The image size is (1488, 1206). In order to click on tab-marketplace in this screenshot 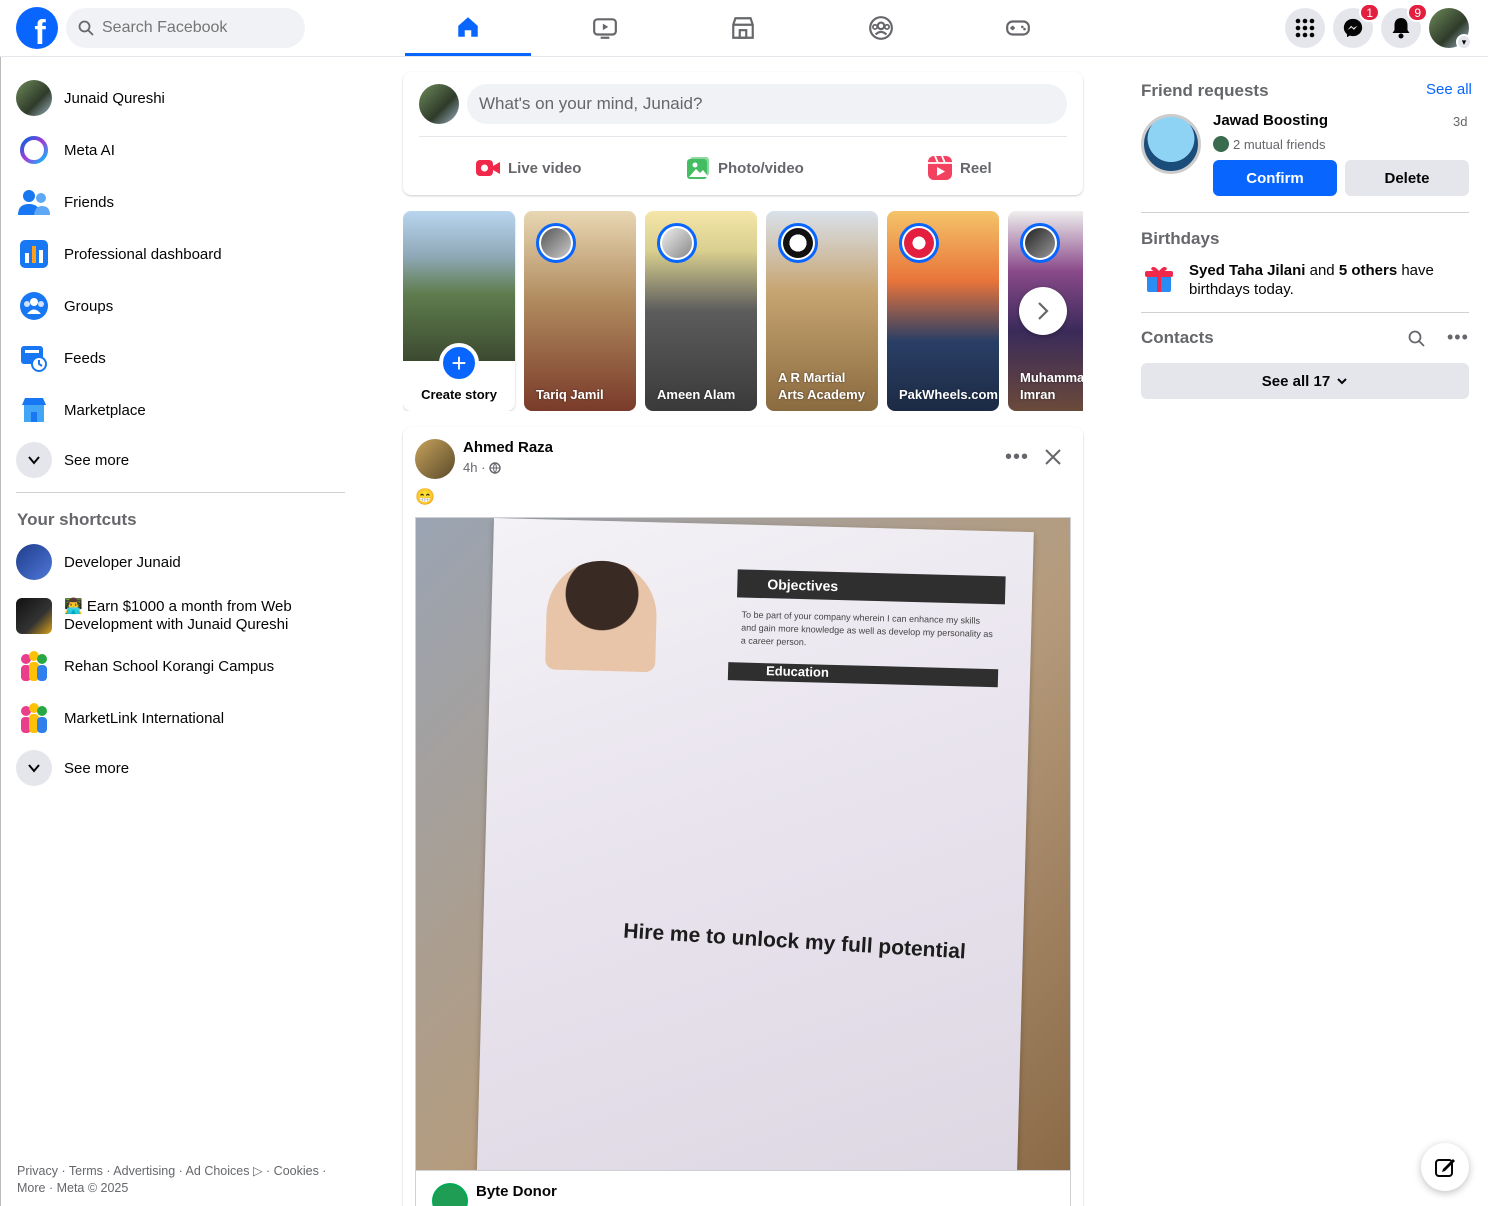, I will do `click(743, 28)`.